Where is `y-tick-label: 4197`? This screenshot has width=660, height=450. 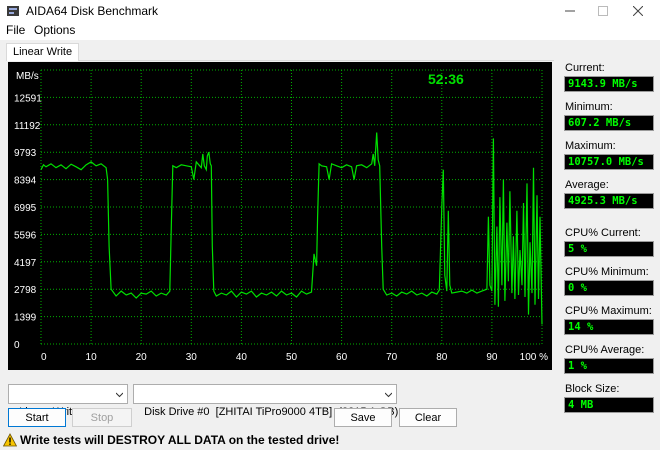 y-tick-label: 4197 is located at coordinates (25, 263).